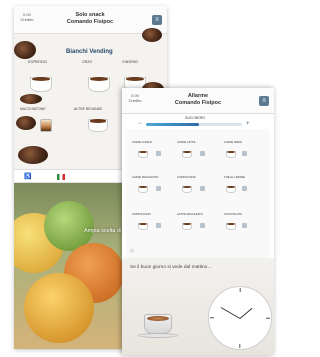  What do you see at coordinates (33, 109) in the screenshot?
I see `tile-label: MACCHIATONE` at bounding box center [33, 109].